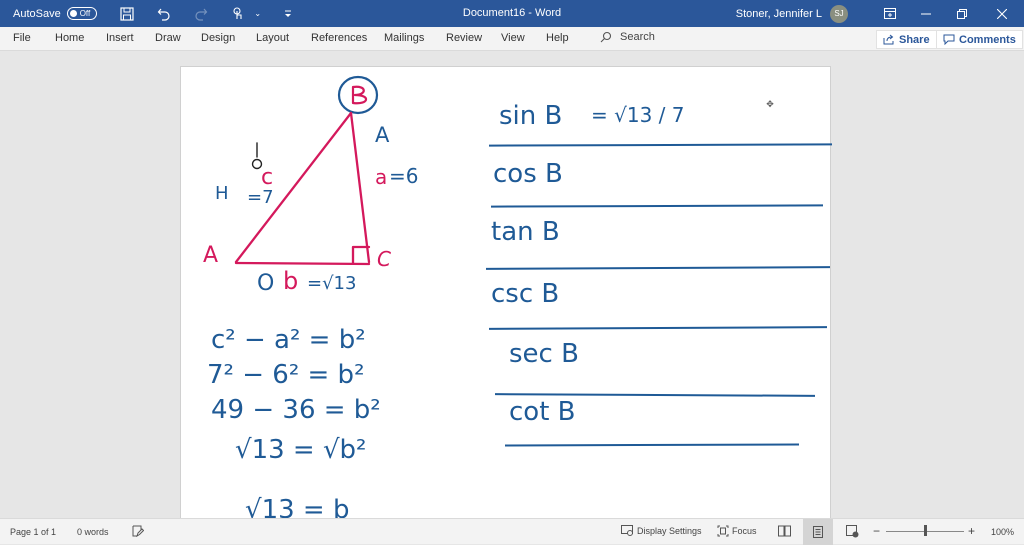 Image resolution: width=1024 pixels, height=545 pixels. I want to click on trig-value: = √13 / 7, so click(638, 115).